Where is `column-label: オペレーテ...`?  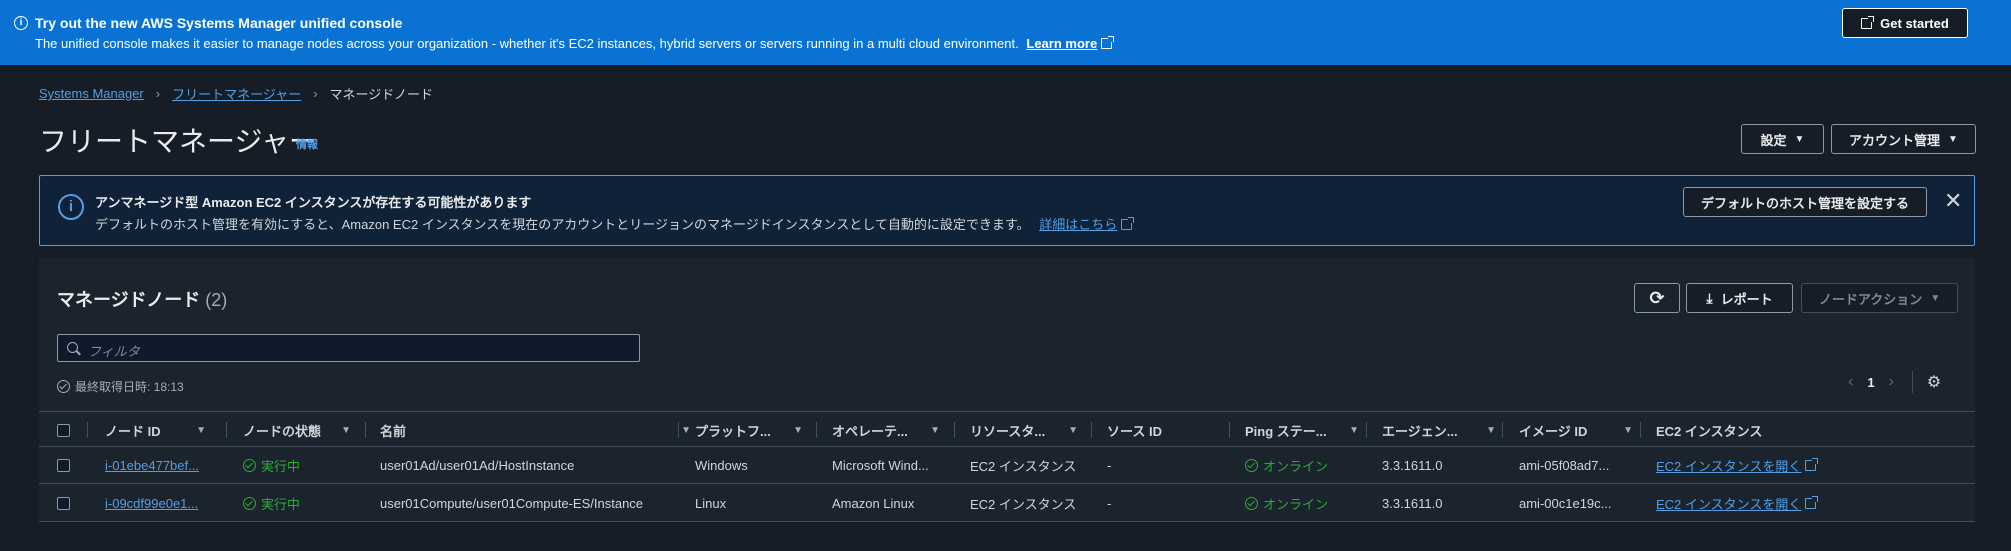
column-label: オペレーテ... is located at coordinates (870, 431).